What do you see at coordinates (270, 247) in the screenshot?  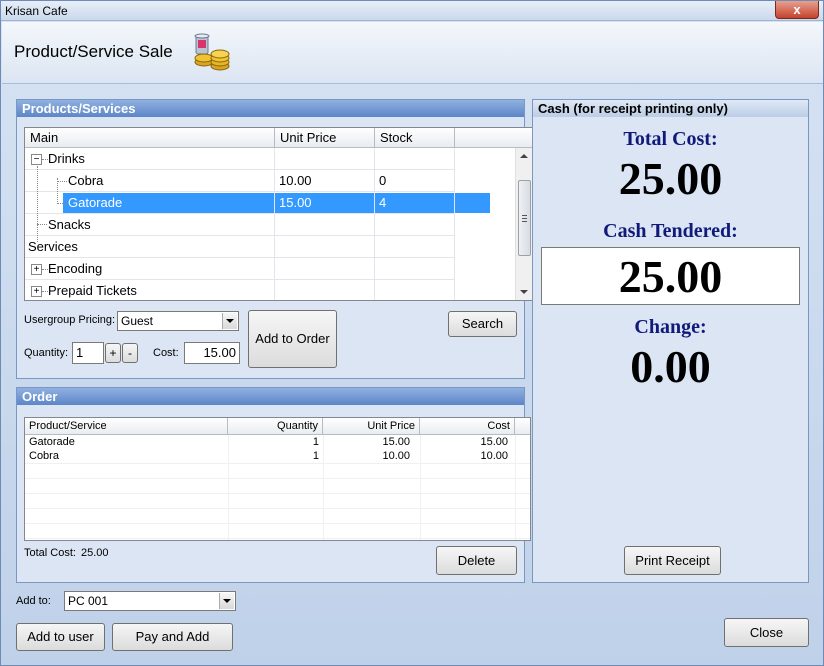 I see `tree-row-services: Services` at bounding box center [270, 247].